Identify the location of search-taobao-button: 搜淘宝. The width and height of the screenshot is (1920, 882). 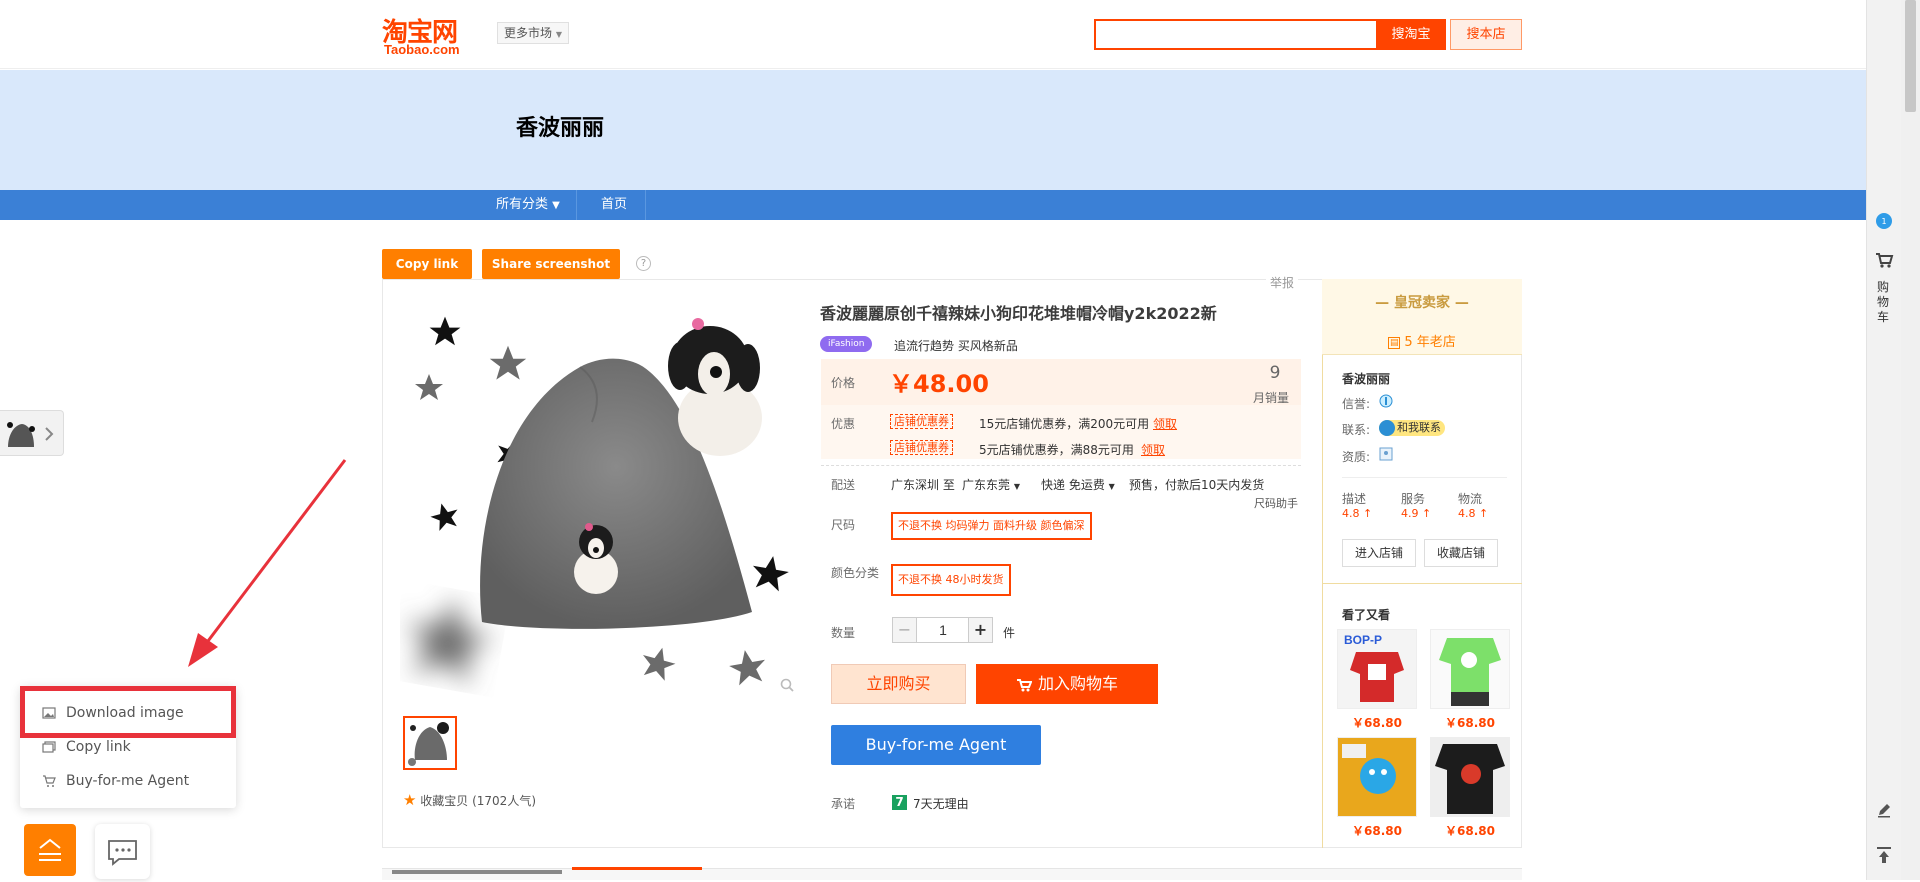
(1411, 34).